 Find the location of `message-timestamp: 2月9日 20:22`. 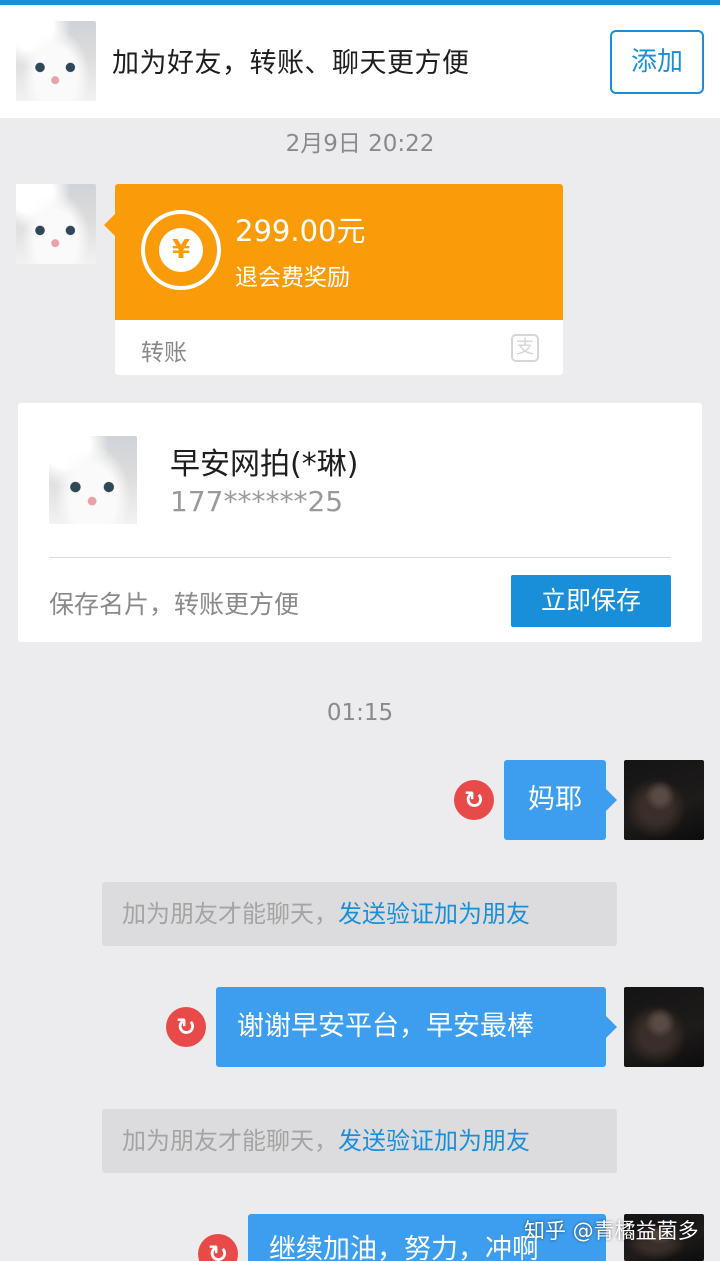

message-timestamp: 2月9日 20:22 is located at coordinates (360, 144).